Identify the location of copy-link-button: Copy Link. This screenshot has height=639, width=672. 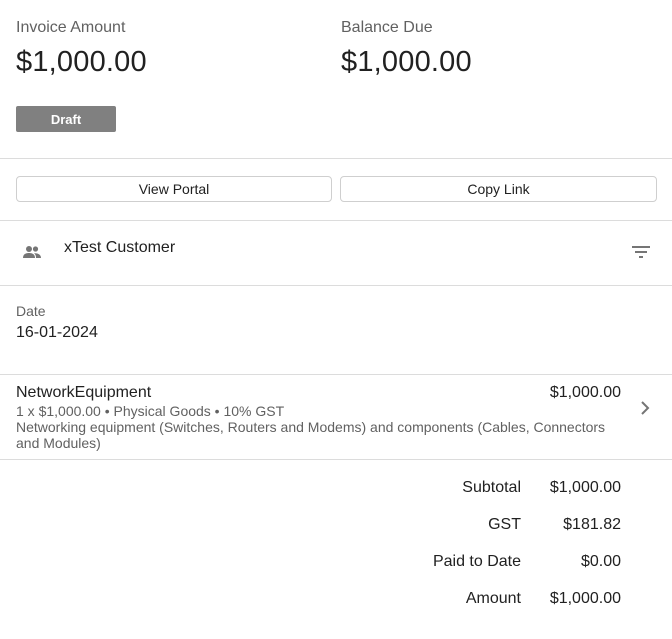
(498, 189).